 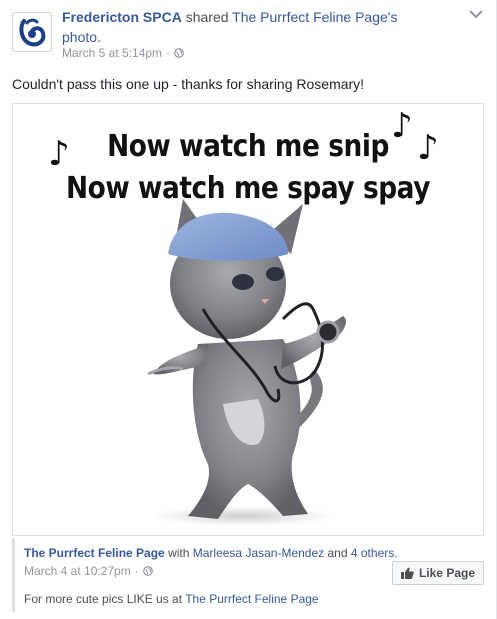 I want to click on others-link: 4 others., so click(x=374, y=553).